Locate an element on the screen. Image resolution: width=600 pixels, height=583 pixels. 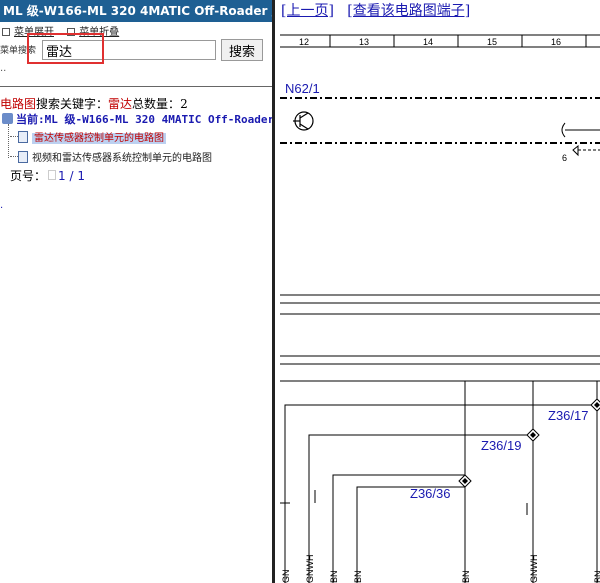
grid-label: 14 is located at coordinates (428, 42).